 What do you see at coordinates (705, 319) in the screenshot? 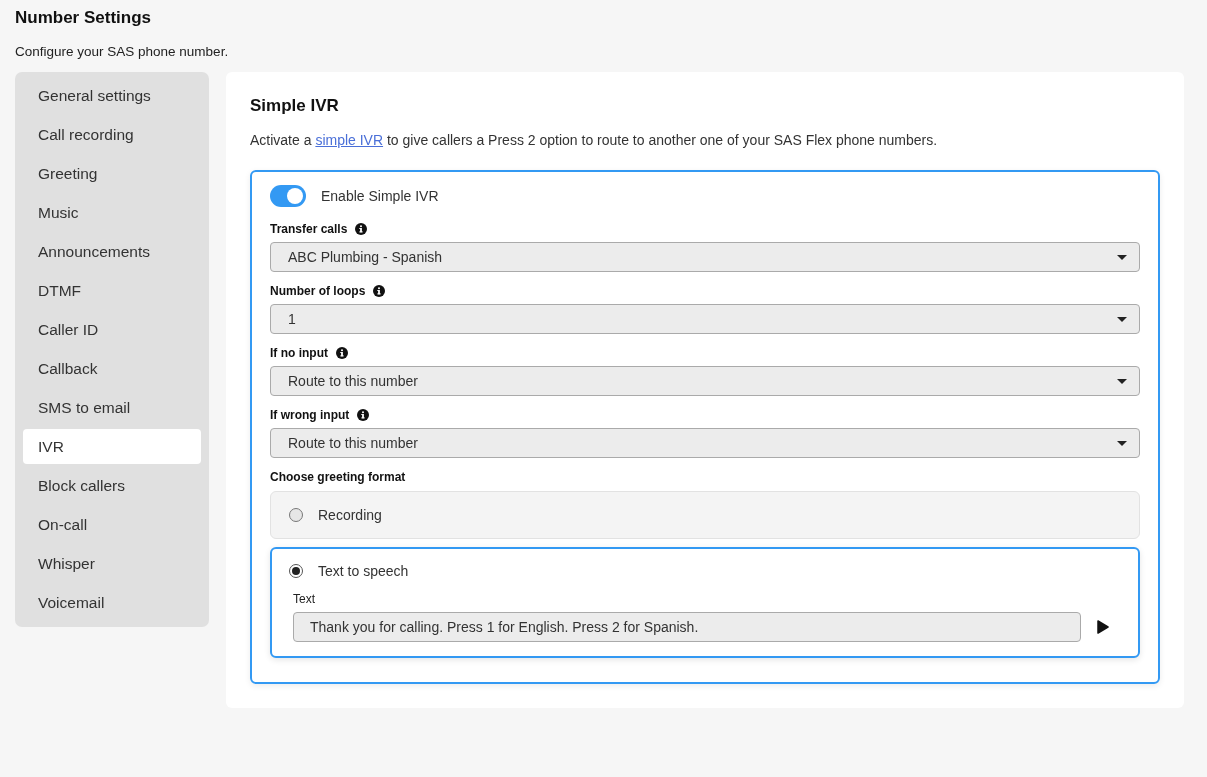
I see `dropdown: 1` at bounding box center [705, 319].